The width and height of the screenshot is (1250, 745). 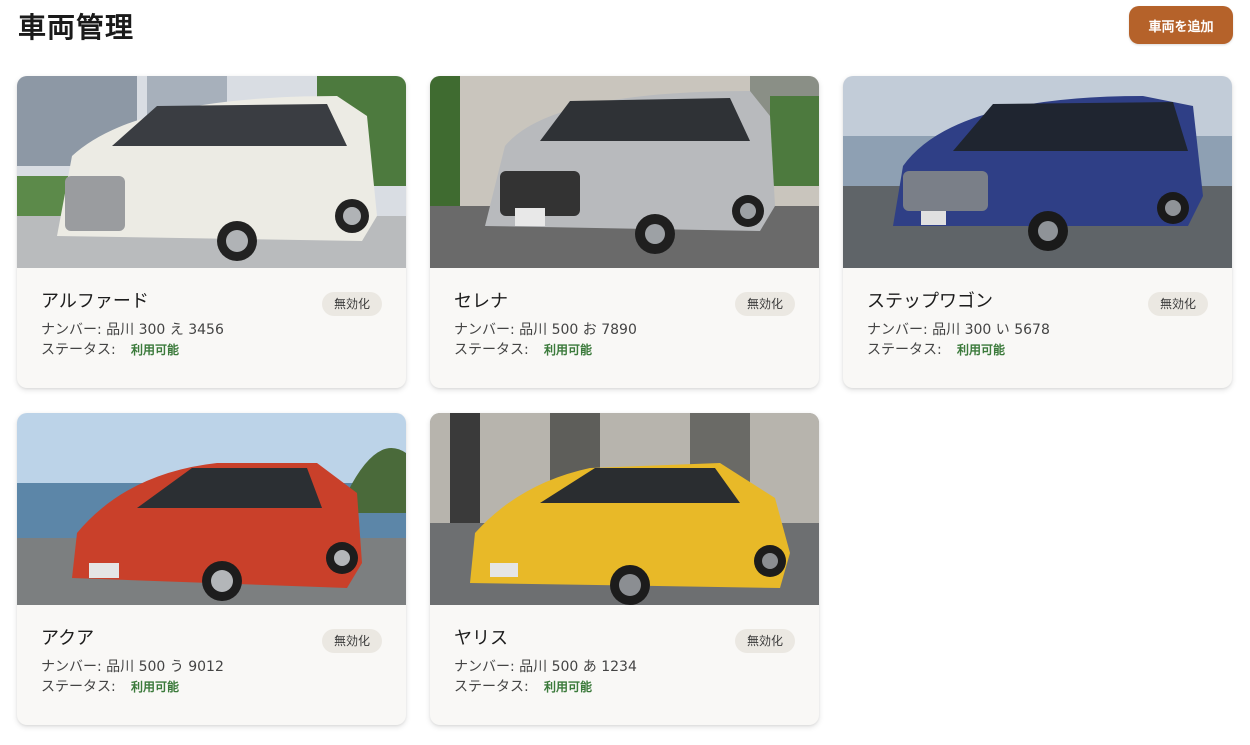 I want to click on page-title: 車両管理, so click(x=76, y=27).